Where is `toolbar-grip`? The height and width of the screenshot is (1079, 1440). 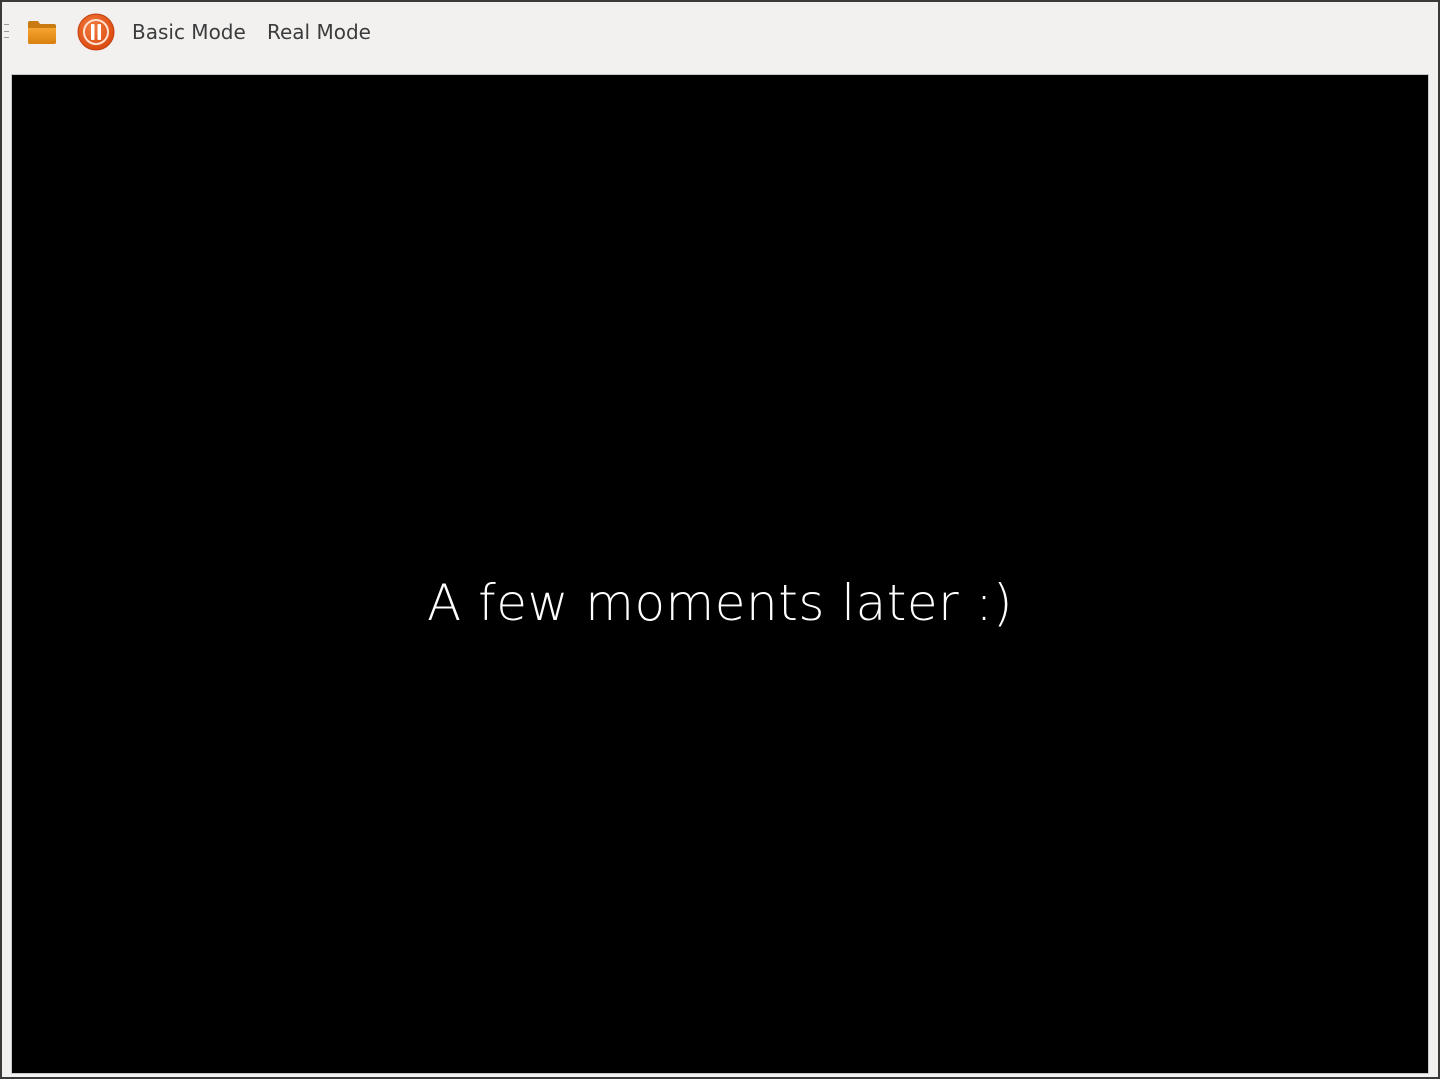
toolbar-grip is located at coordinates (6, 31).